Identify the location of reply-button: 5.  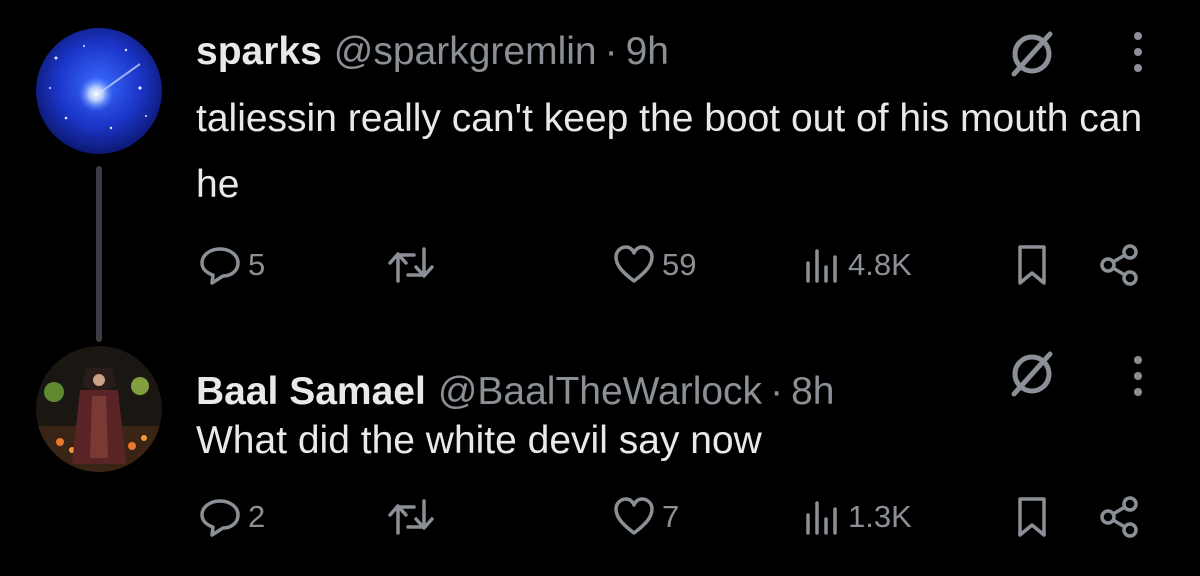
(231, 265).